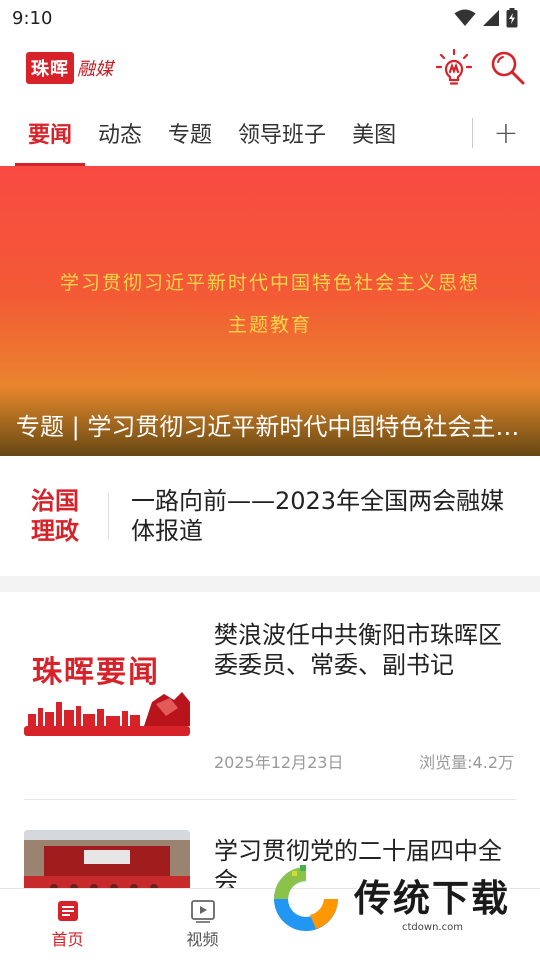 The height and width of the screenshot is (960, 540). I want to click on lightbulb-icon, so click(454, 66).